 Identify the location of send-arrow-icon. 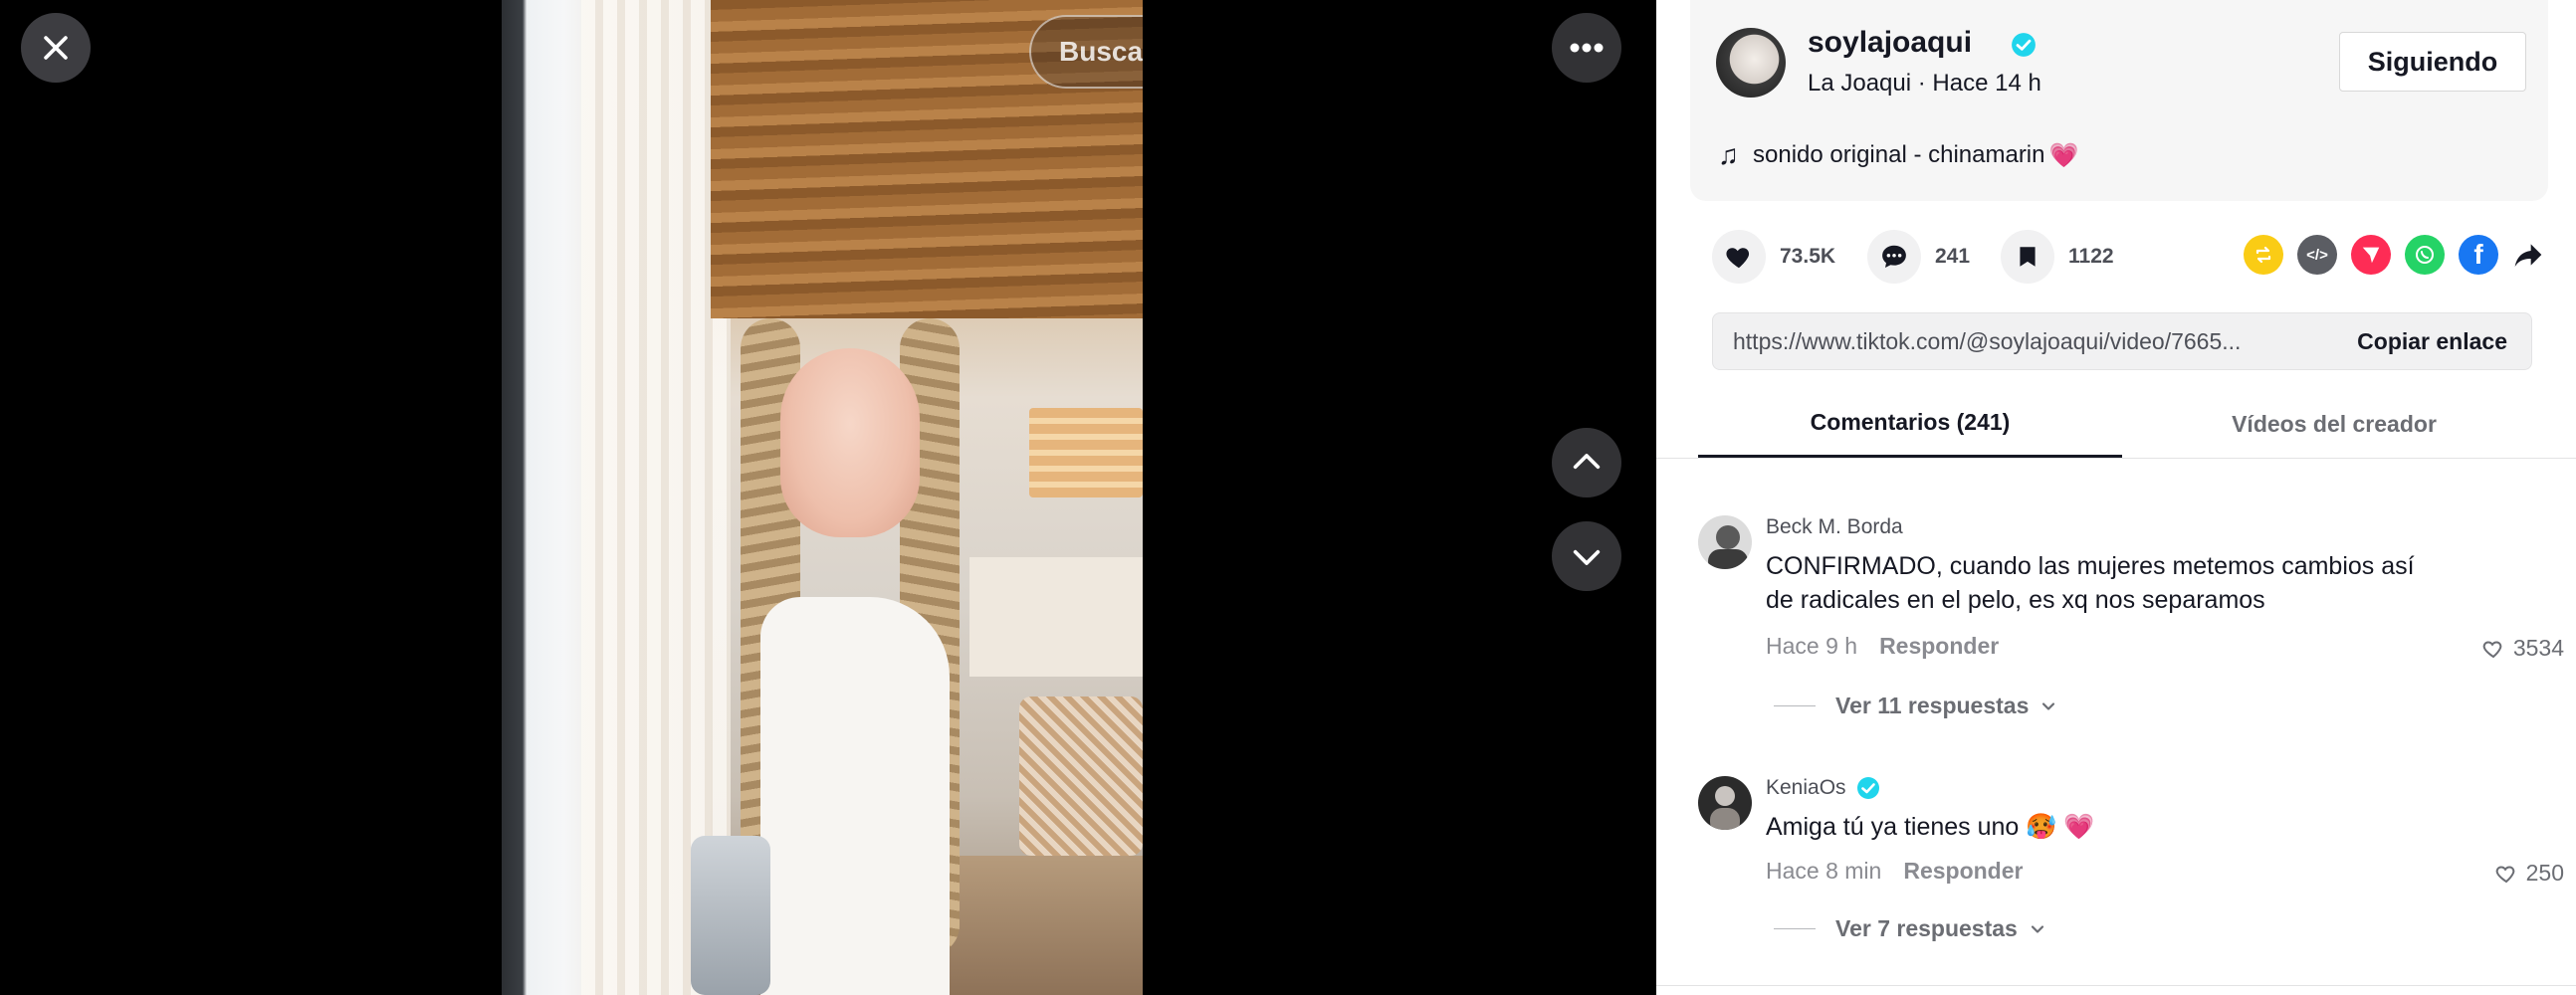
(2371, 255).